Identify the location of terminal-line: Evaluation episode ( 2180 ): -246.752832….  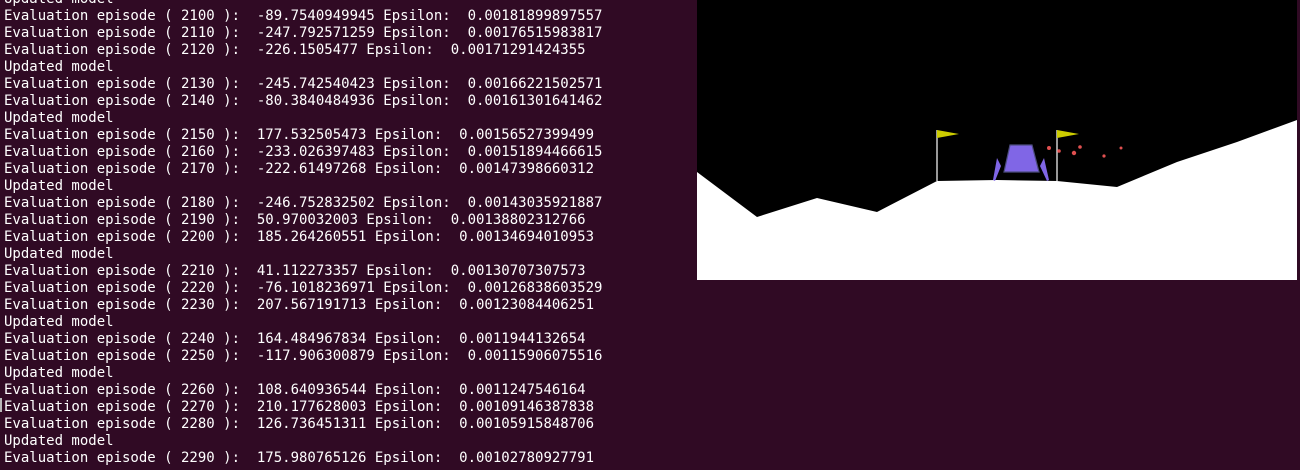
(303, 203).